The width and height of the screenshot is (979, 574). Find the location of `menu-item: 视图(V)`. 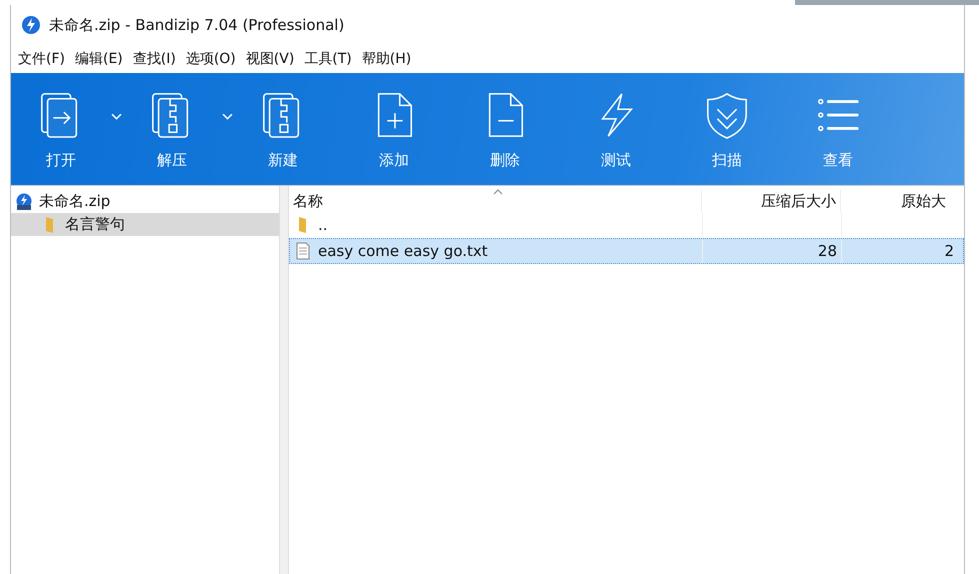

menu-item: 视图(V) is located at coordinates (270, 59).